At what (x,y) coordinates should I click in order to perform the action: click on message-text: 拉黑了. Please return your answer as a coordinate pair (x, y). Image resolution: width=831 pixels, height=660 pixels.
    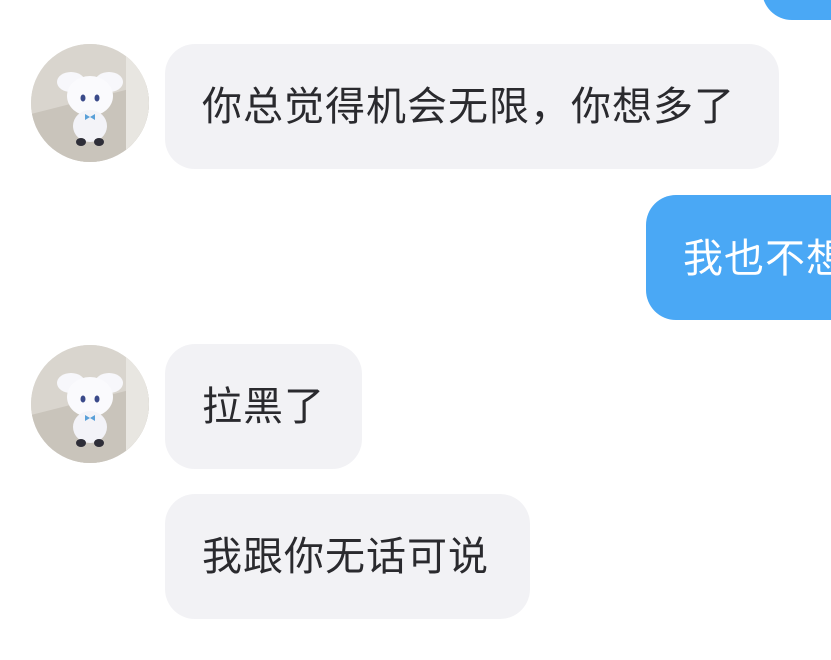
    Looking at the image, I should click on (263, 407).